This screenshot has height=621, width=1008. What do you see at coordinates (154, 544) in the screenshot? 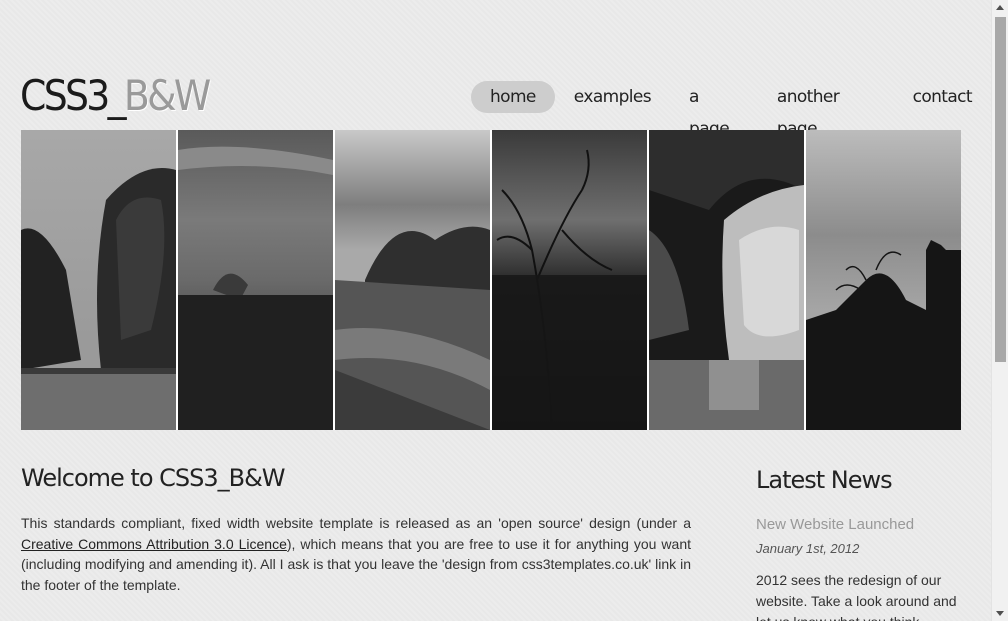
I see `licence-link: Creative Commons Attribution 3.0 Licence` at bounding box center [154, 544].